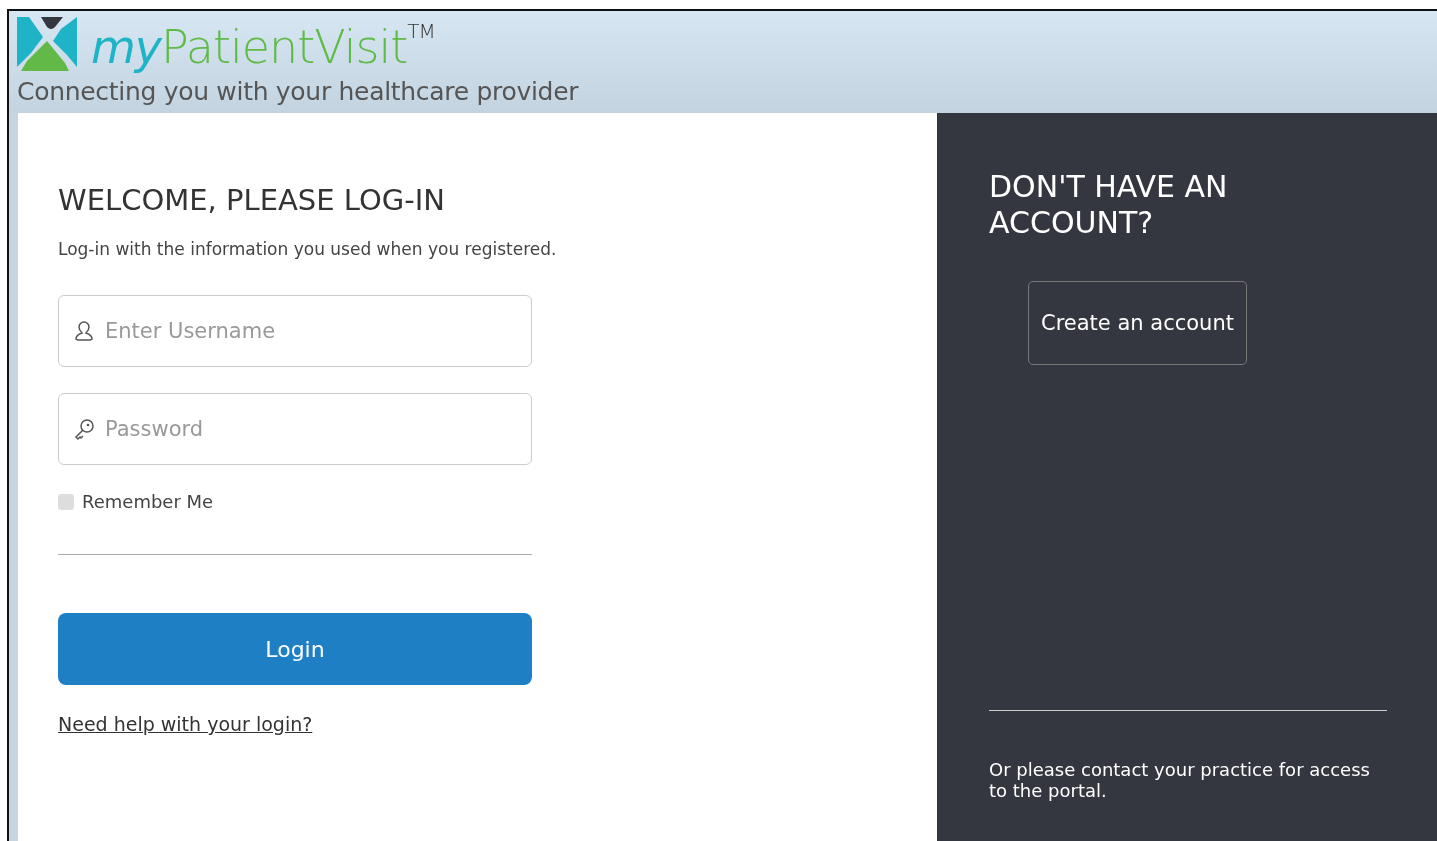  I want to click on password-field: Password, so click(295, 429).